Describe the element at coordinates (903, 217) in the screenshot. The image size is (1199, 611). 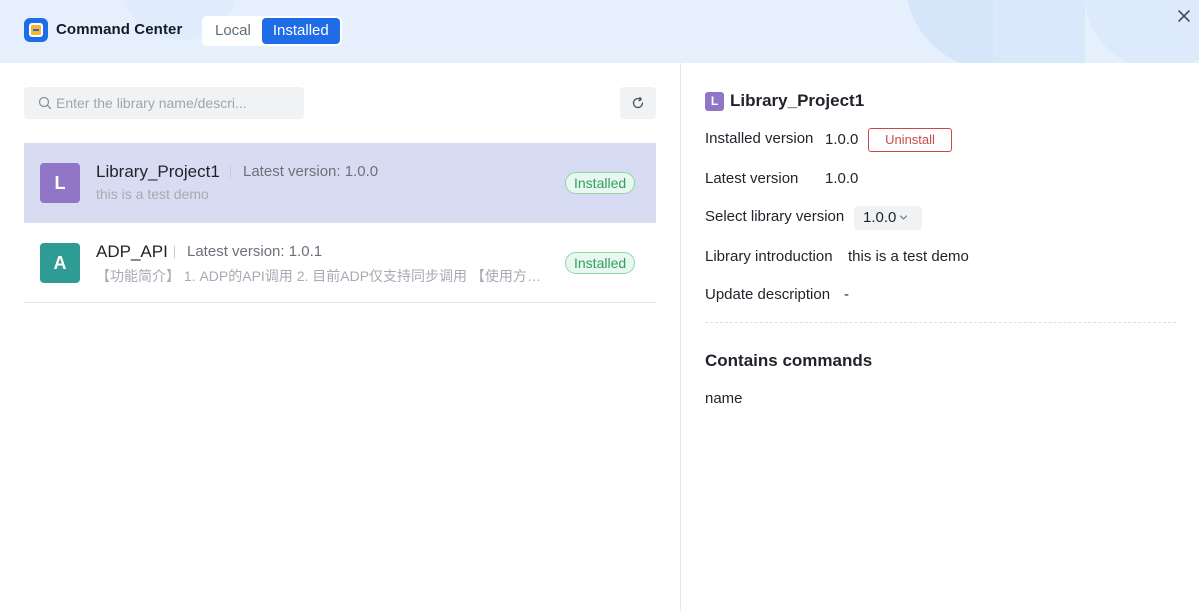
I see `chevron-down-icon` at that location.